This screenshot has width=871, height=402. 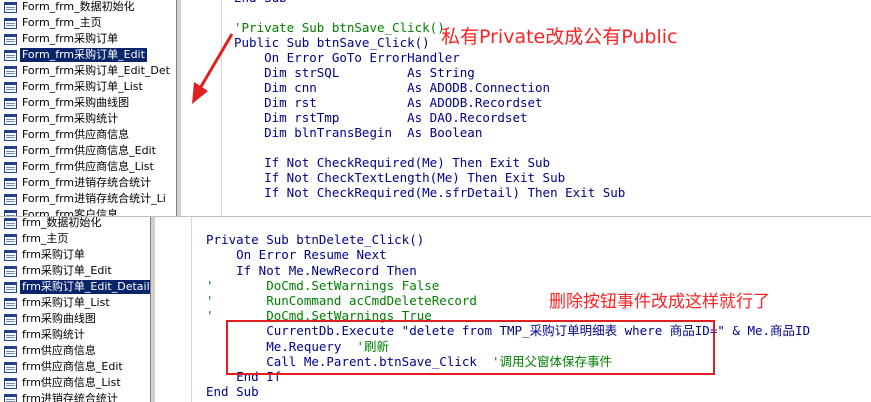 I want to click on tree-item: Form_frm采购订单_Edit, so click(x=74, y=55).